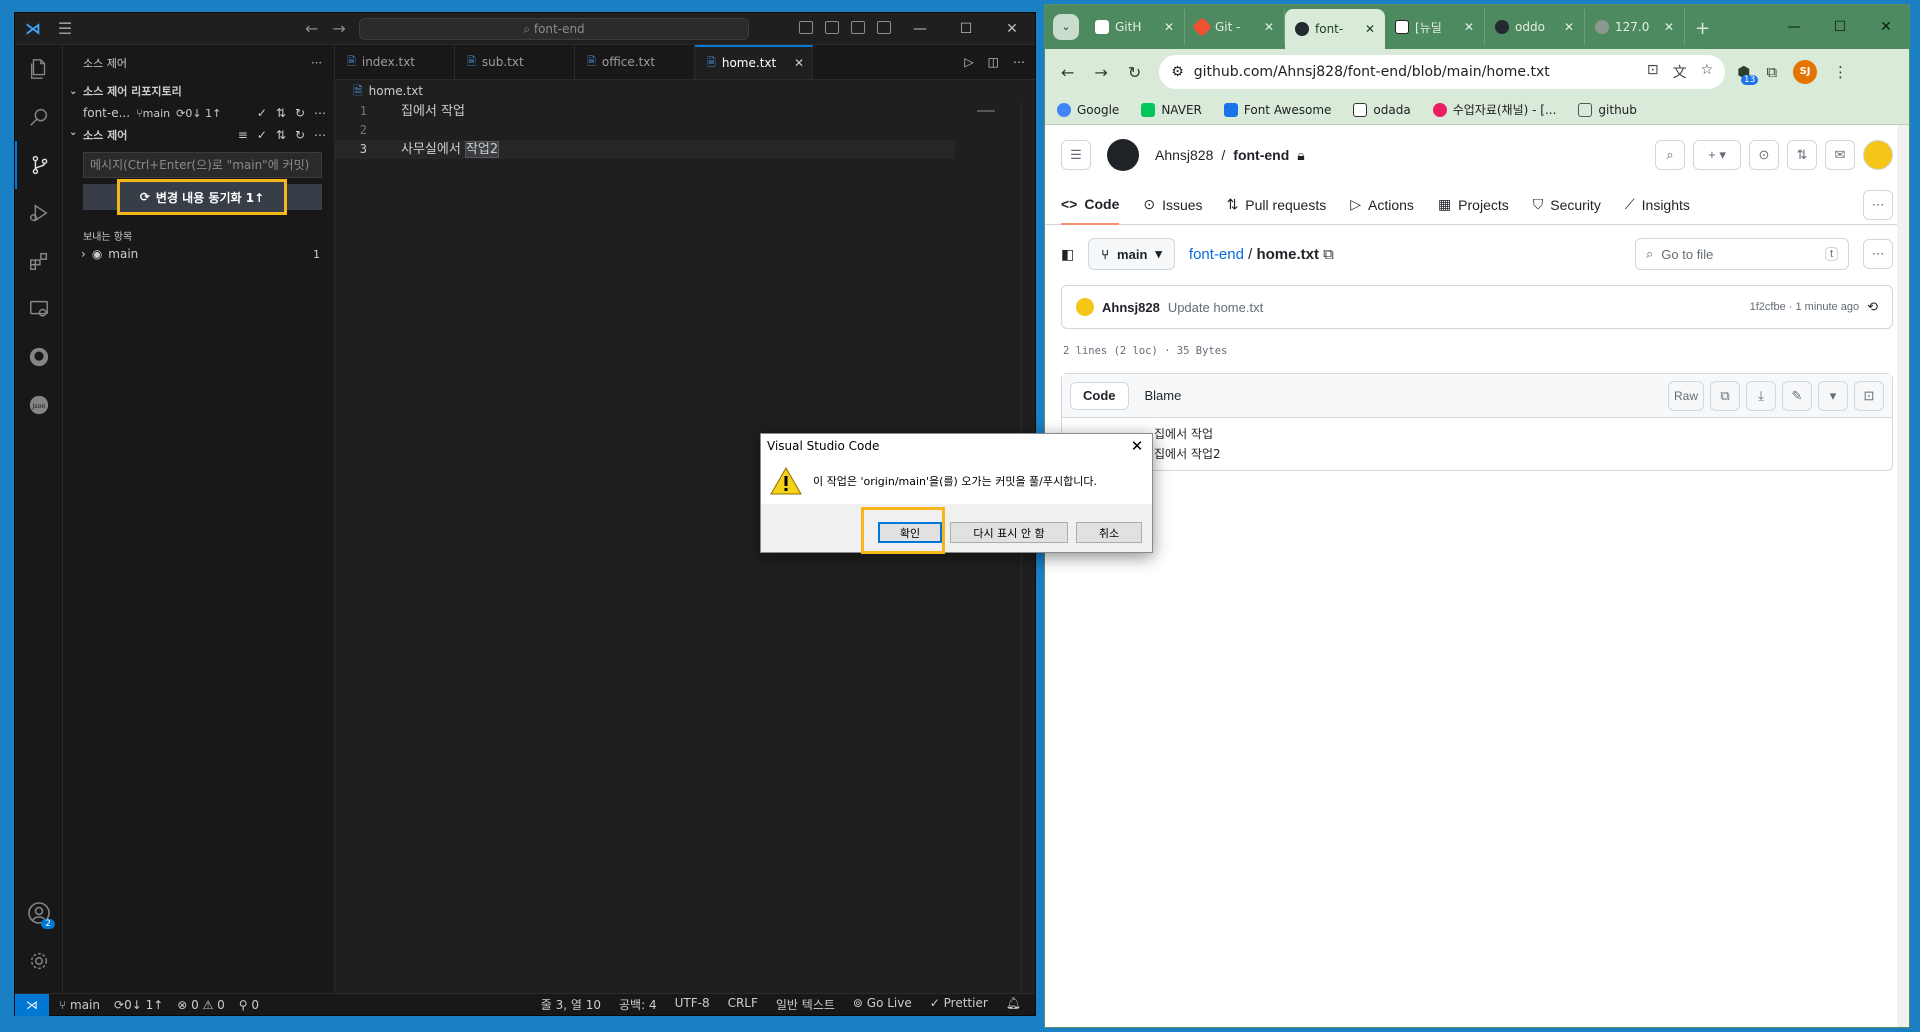 The width and height of the screenshot is (1920, 1032). I want to click on chrome-tab: [뉴딜 ✕, so click(1435, 27).